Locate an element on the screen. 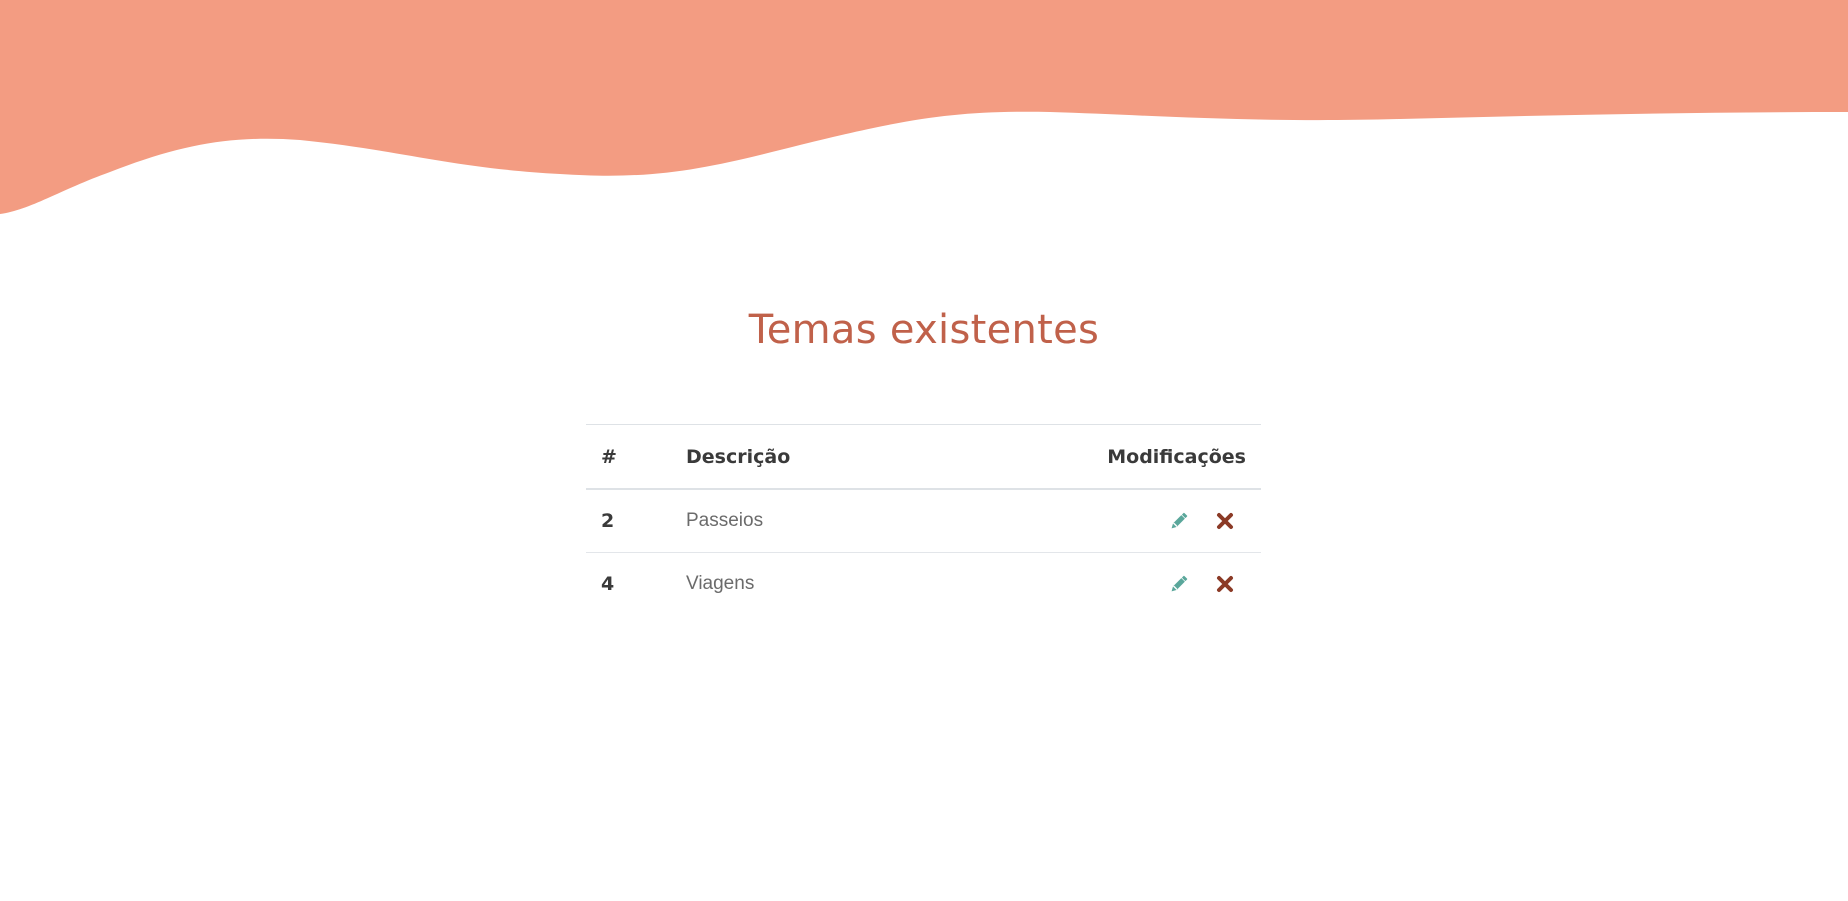  table-header: # Descrição Modificações is located at coordinates (923, 457).